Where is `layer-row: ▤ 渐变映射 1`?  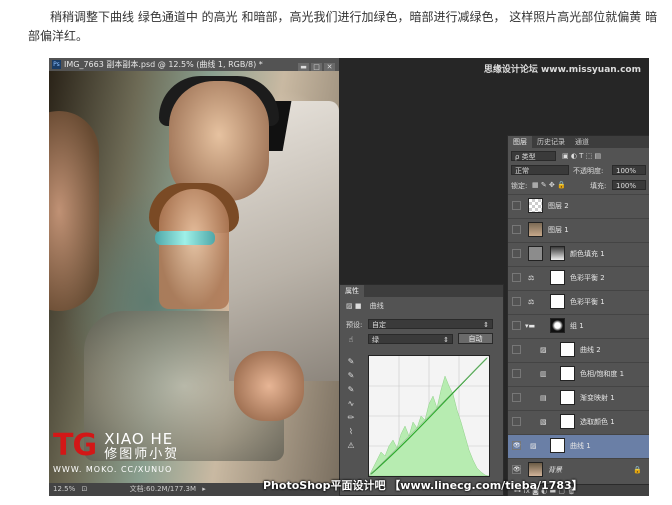 layer-row: ▤ 渐变映射 1 is located at coordinates (578, 398).